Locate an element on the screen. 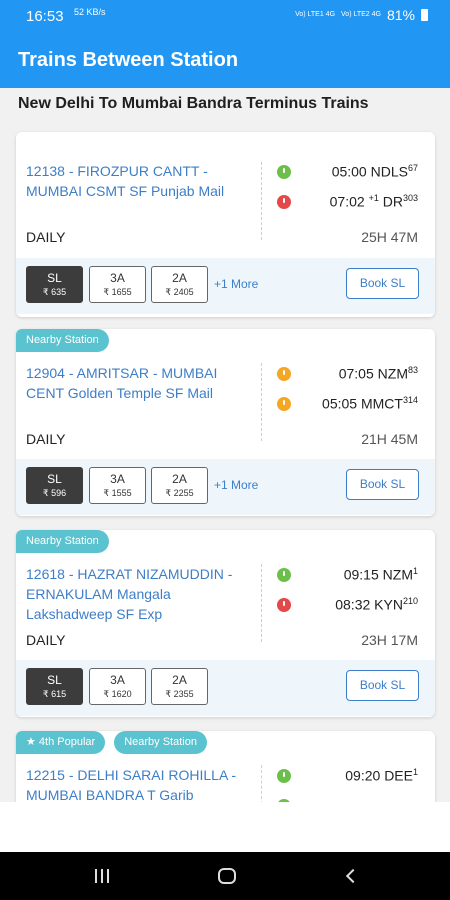 The width and height of the screenshot is (450, 900). departure-time: 09:15 NZM1 is located at coordinates (380, 574).